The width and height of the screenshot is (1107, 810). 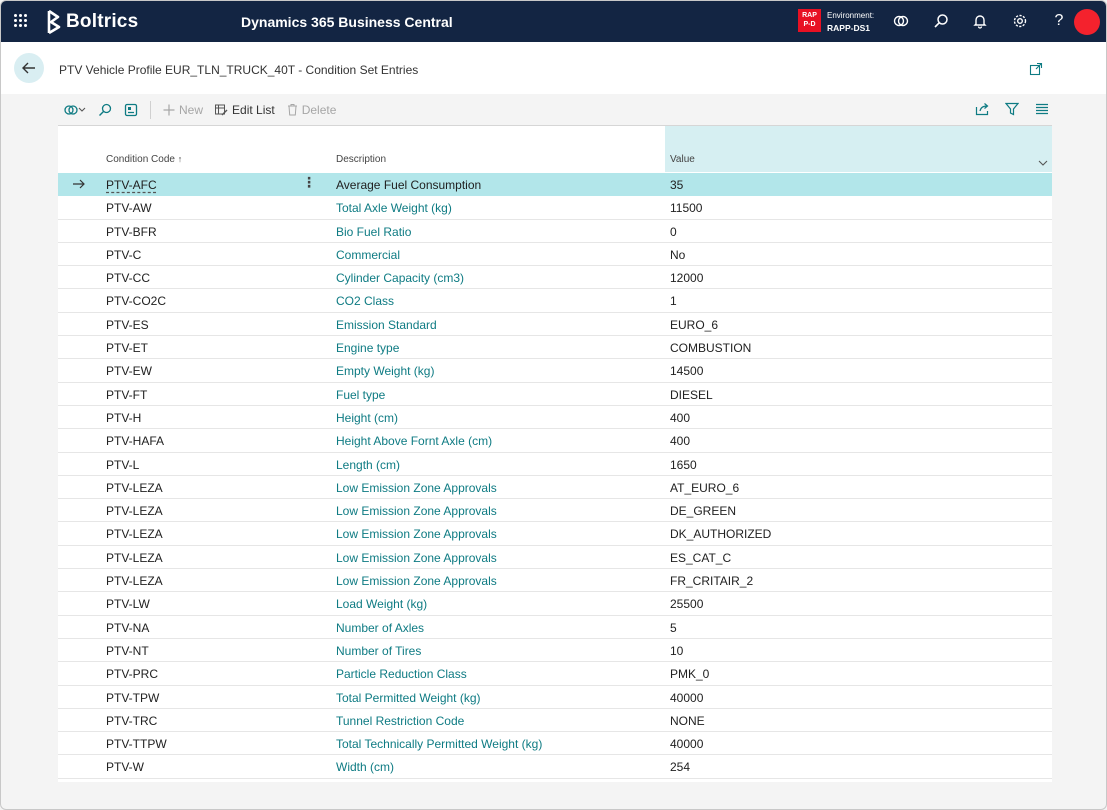 What do you see at coordinates (555, 208) in the screenshot?
I see `table-row: PTV-AW Total Axle Weight (kg) 11500` at bounding box center [555, 208].